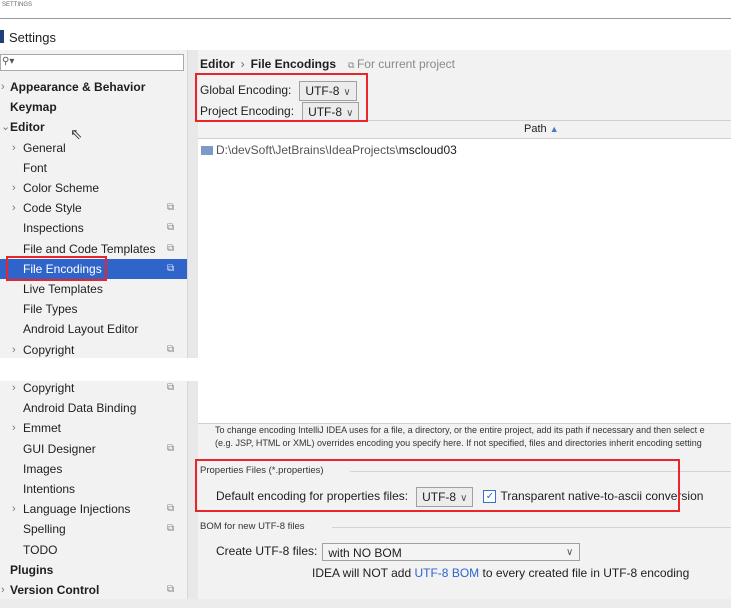 The image size is (731, 608). Describe the element at coordinates (77, 509) in the screenshot. I see `sidebar-item-label: Language Injections` at that location.